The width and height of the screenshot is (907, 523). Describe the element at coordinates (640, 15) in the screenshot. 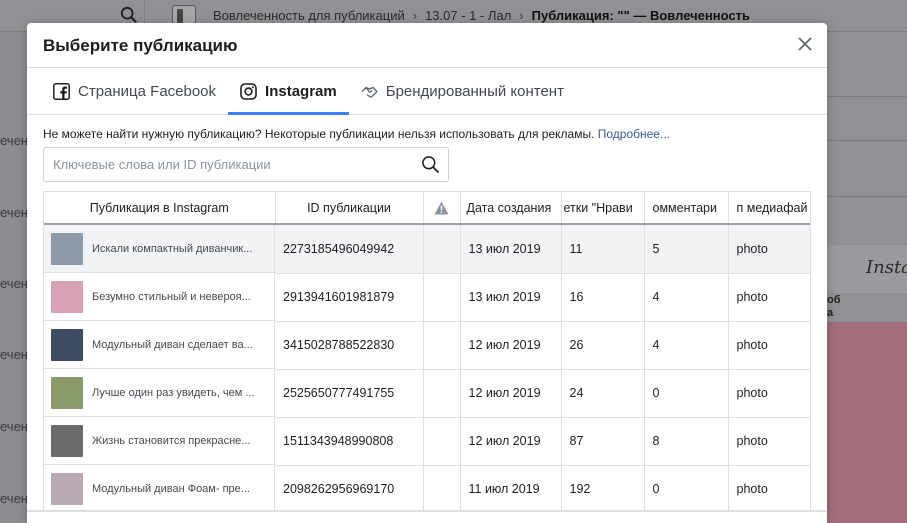

I see `breadcrumb-current: Публикация: "" — Вовлеченность` at that location.